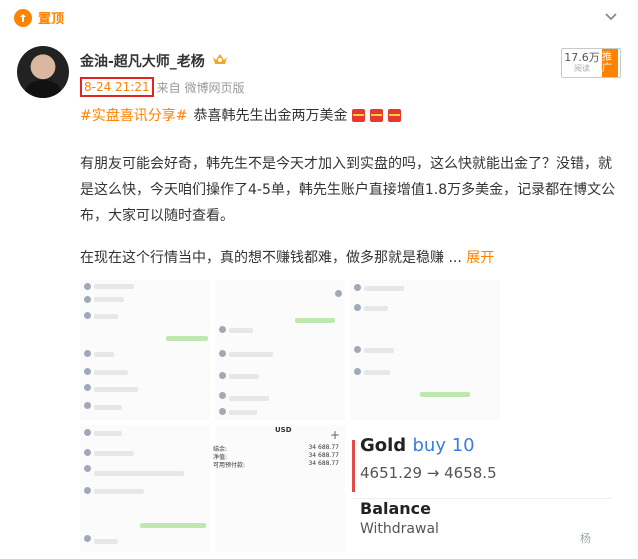 Image resolution: width=638 pixels, height=559 pixels. What do you see at coordinates (480, 258) in the screenshot?
I see `expand-link: 展开` at bounding box center [480, 258].